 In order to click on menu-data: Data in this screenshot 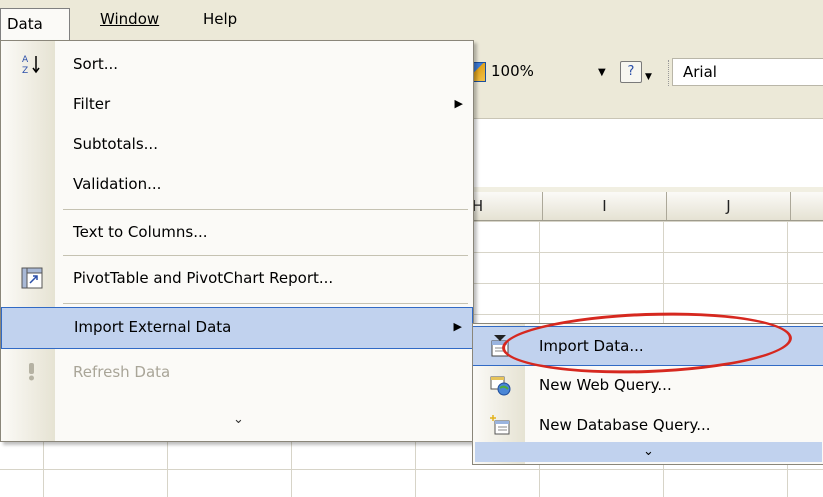, I will do `click(35, 24)`.